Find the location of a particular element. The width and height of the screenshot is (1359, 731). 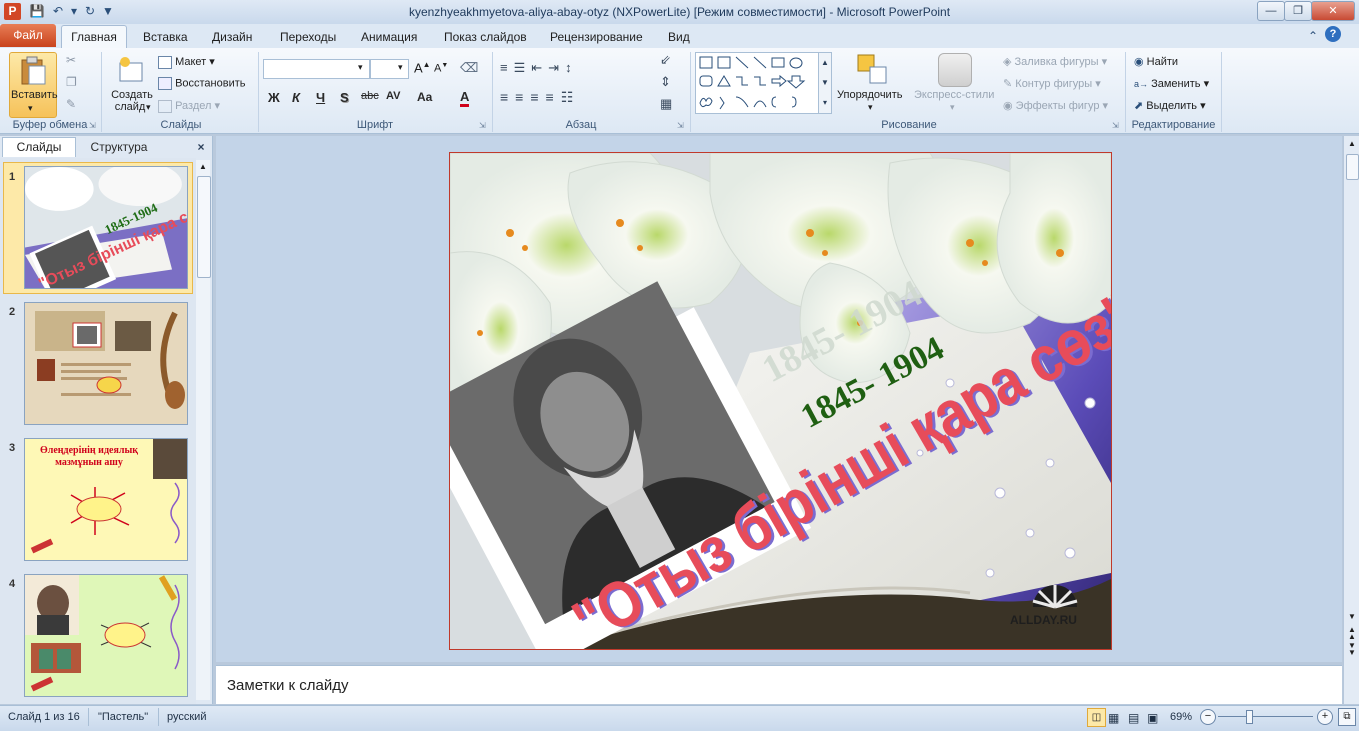

clipboard-launcher-icon: ⇲ is located at coordinates (92, 125).